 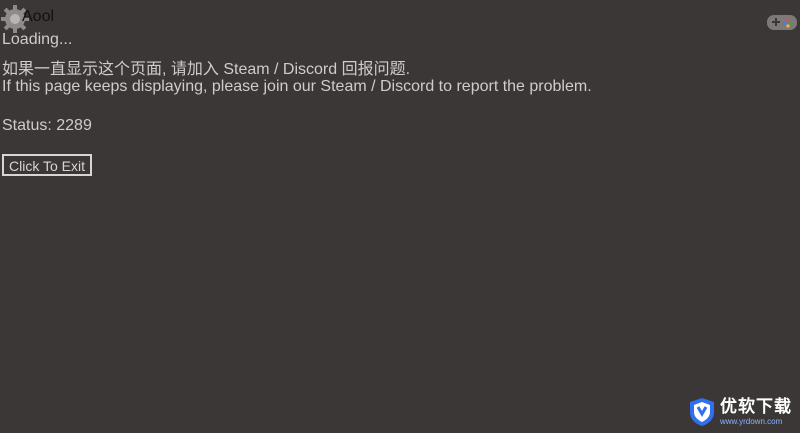 What do you see at coordinates (782, 22) in the screenshot?
I see `gamepad-icon` at bounding box center [782, 22].